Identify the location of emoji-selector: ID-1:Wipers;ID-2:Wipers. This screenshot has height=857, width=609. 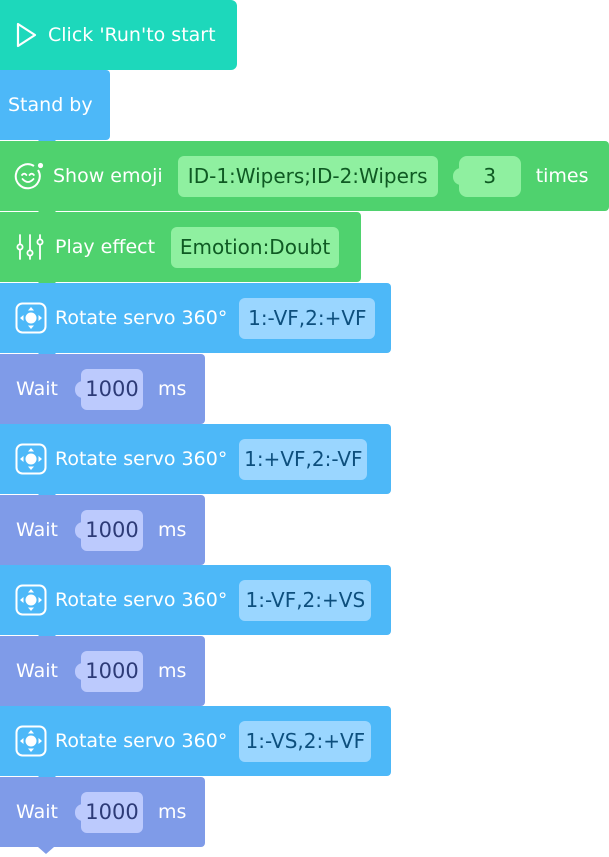
(307, 176).